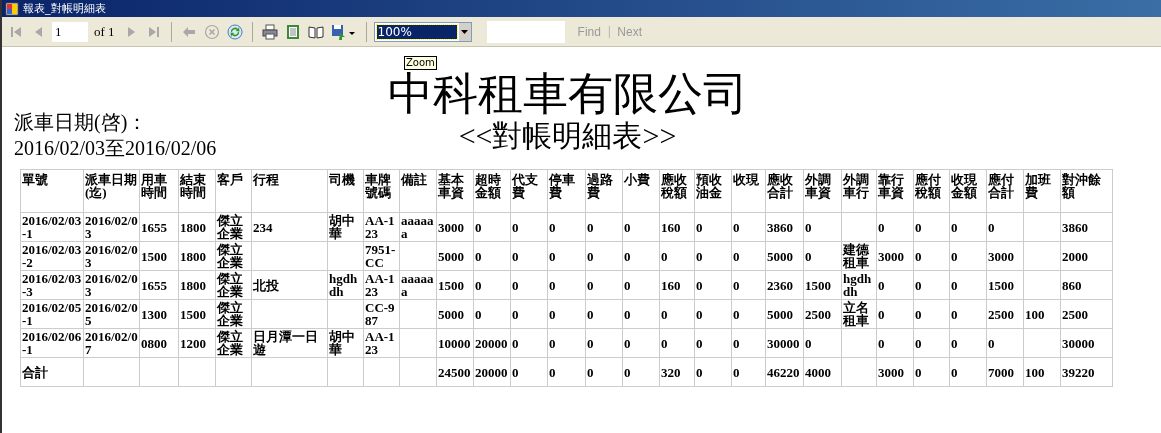  I want to click on page-number-field: 1, so click(70, 31).